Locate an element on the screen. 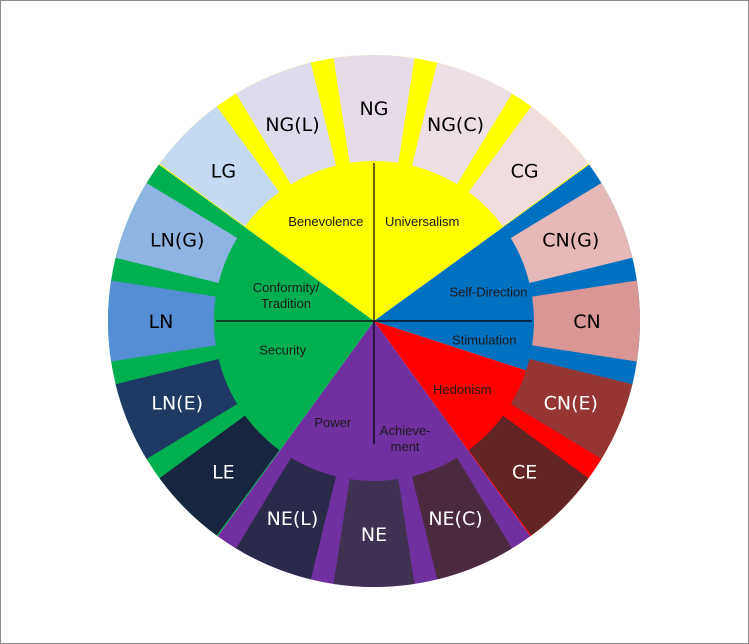 The image size is (749, 644). outer-segment-label-ngl: NG(L) is located at coordinates (292, 125).